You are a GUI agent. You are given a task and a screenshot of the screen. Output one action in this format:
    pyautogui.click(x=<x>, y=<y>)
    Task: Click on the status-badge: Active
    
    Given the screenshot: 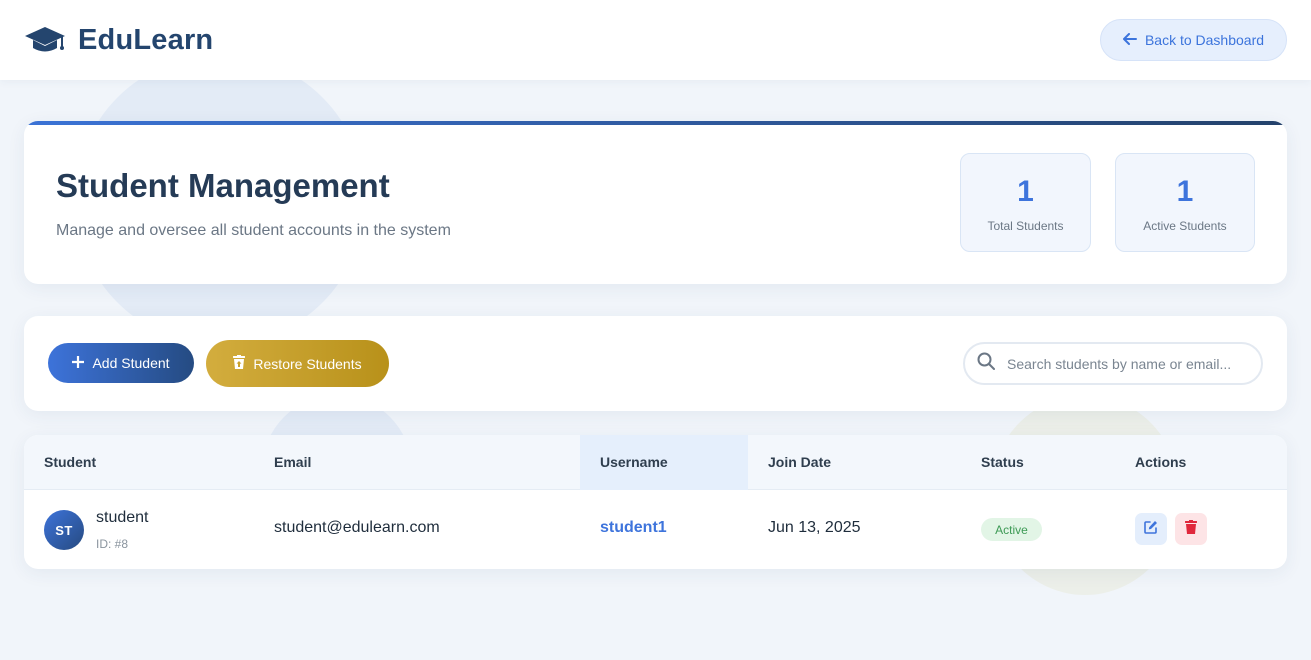 What is the action you would take?
    pyautogui.click(x=1011, y=529)
    